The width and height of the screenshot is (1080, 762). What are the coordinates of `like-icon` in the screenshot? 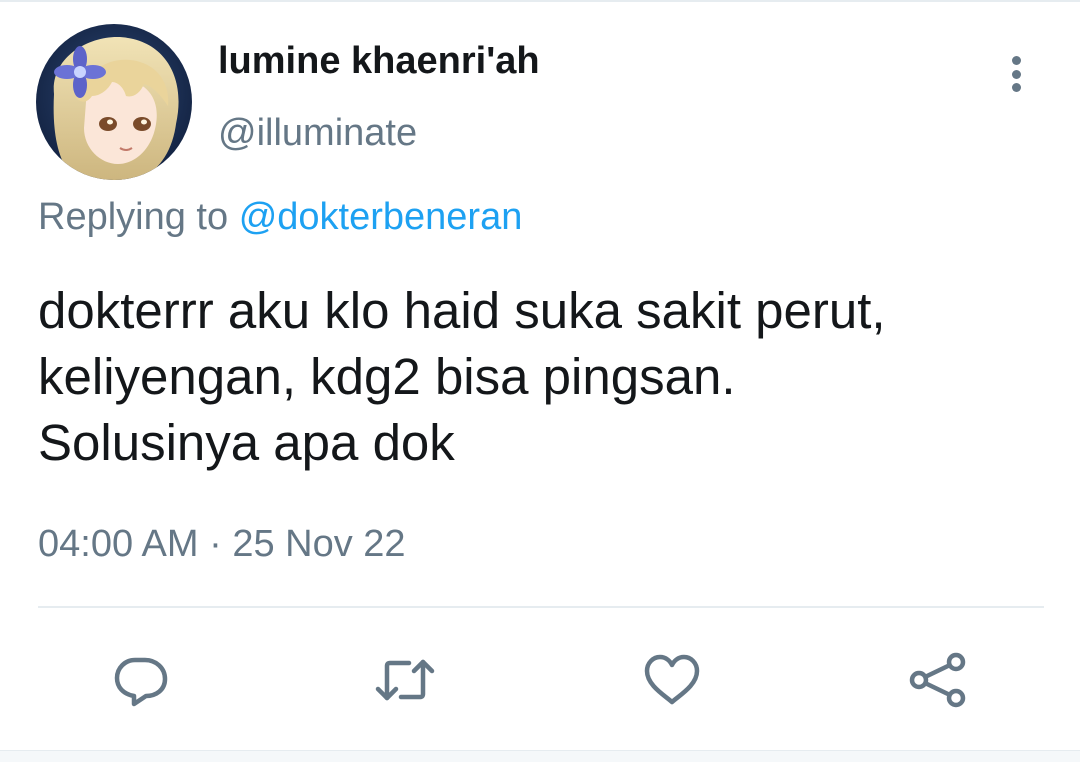 It's located at (672, 679).